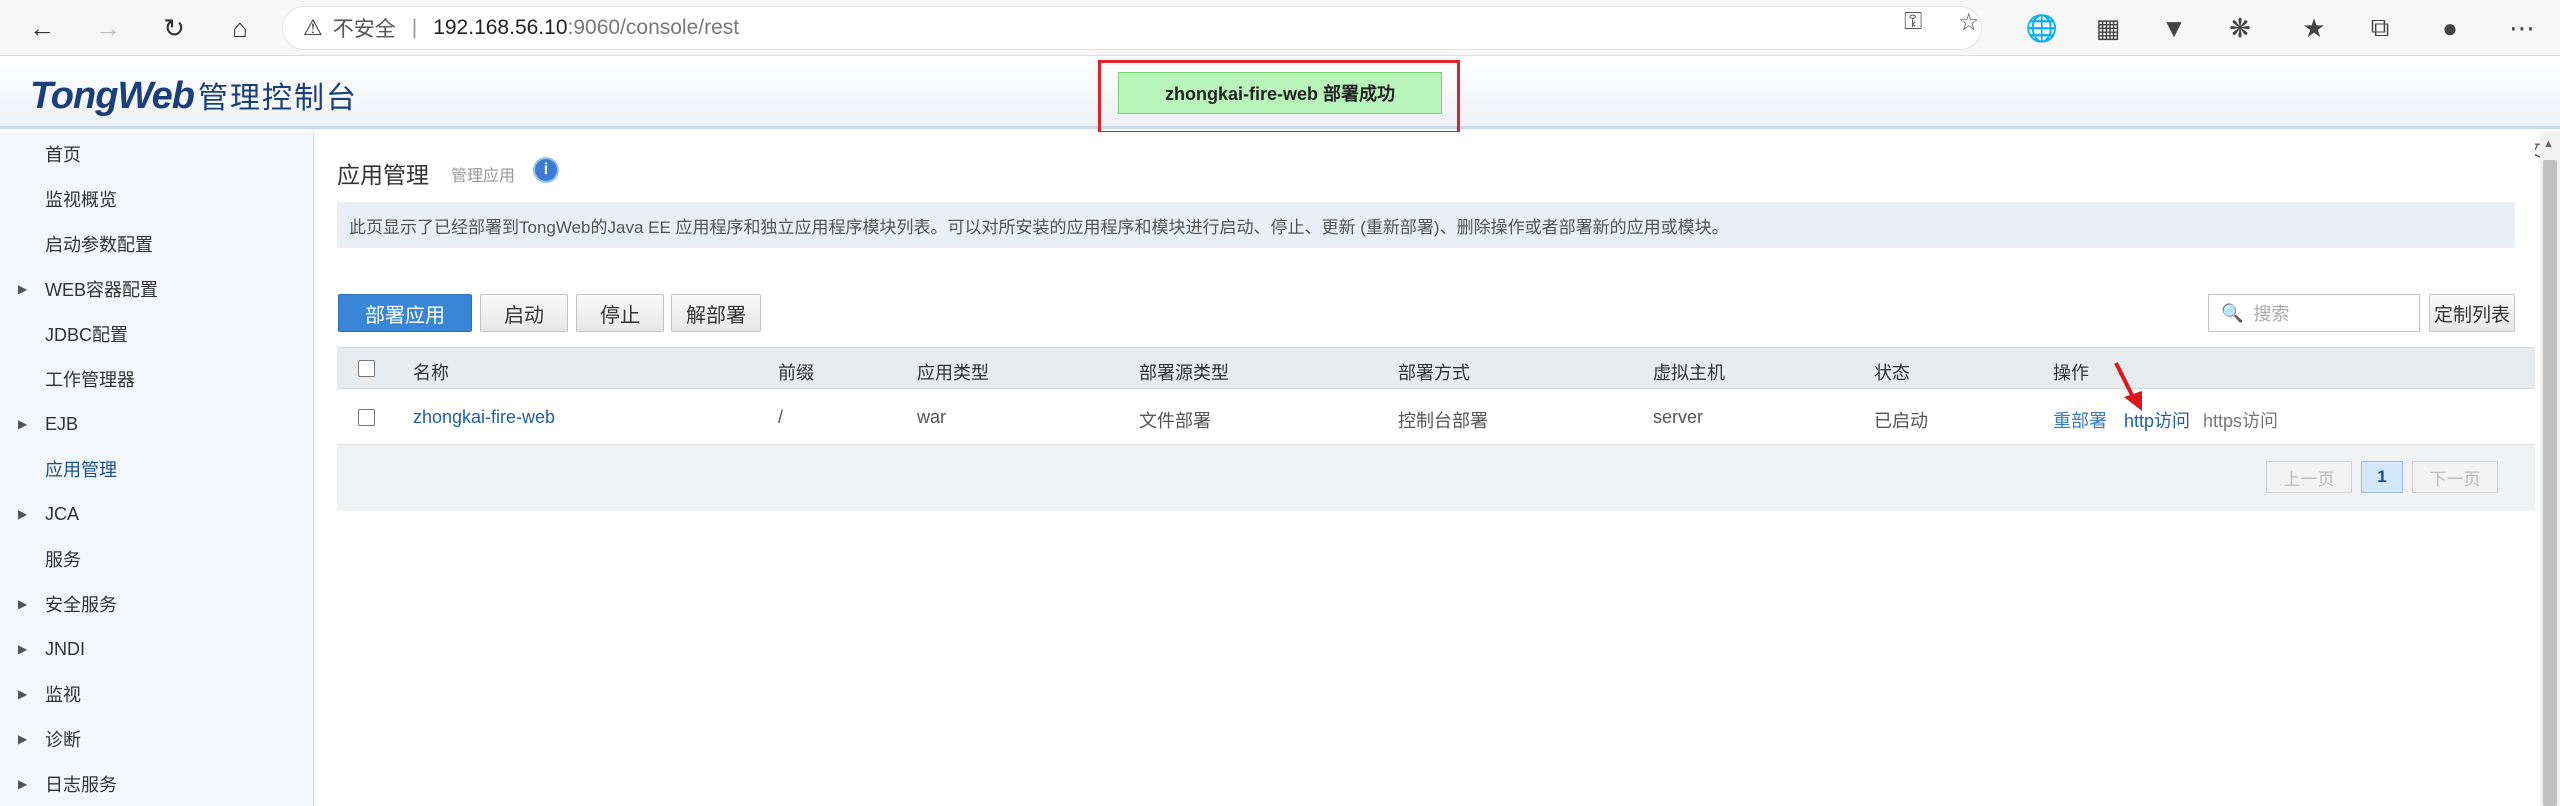 This screenshot has width=2560, height=806. I want to click on sidebar-item: 服务, so click(157, 559).